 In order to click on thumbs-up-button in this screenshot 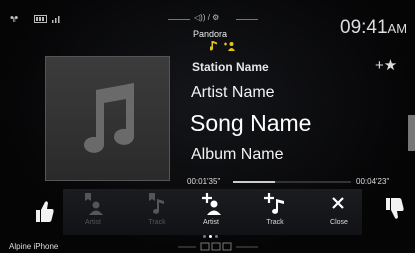, I will do `click(43, 212)`.